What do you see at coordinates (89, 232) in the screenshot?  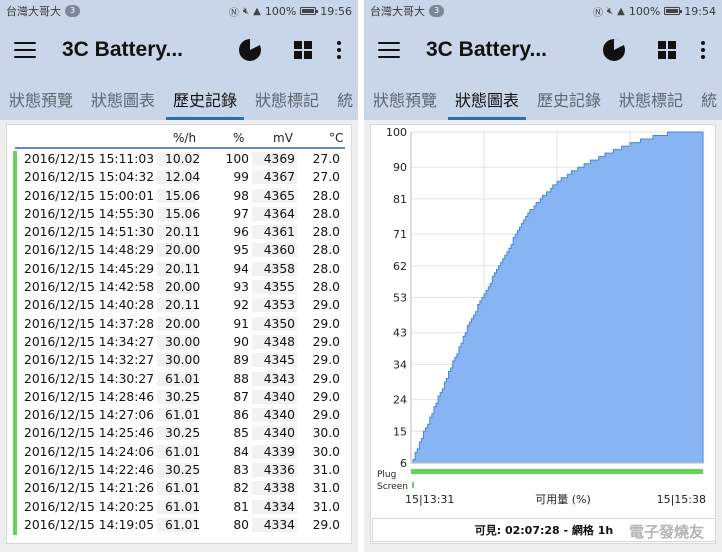 I see `cell-time: 2016/12/15 14:51:30` at bounding box center [89, 232].